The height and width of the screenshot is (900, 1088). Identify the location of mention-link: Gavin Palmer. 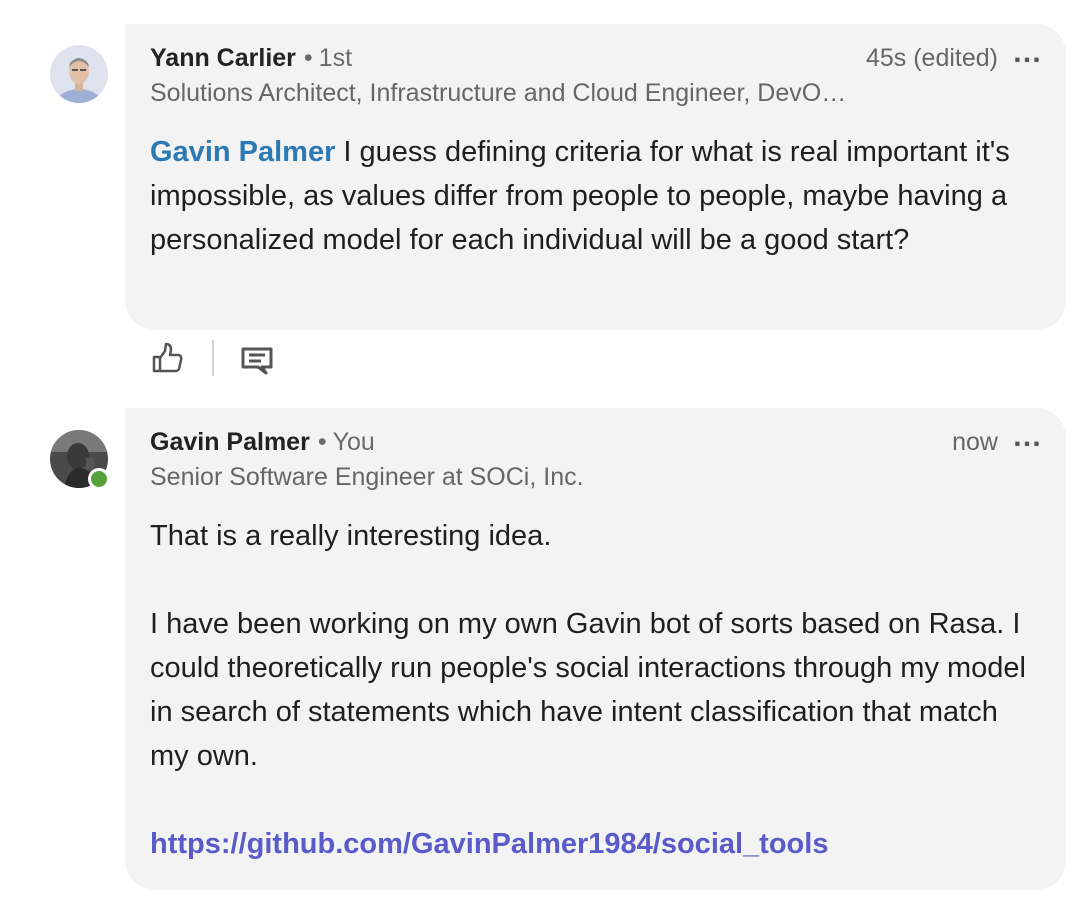
(242, 152).